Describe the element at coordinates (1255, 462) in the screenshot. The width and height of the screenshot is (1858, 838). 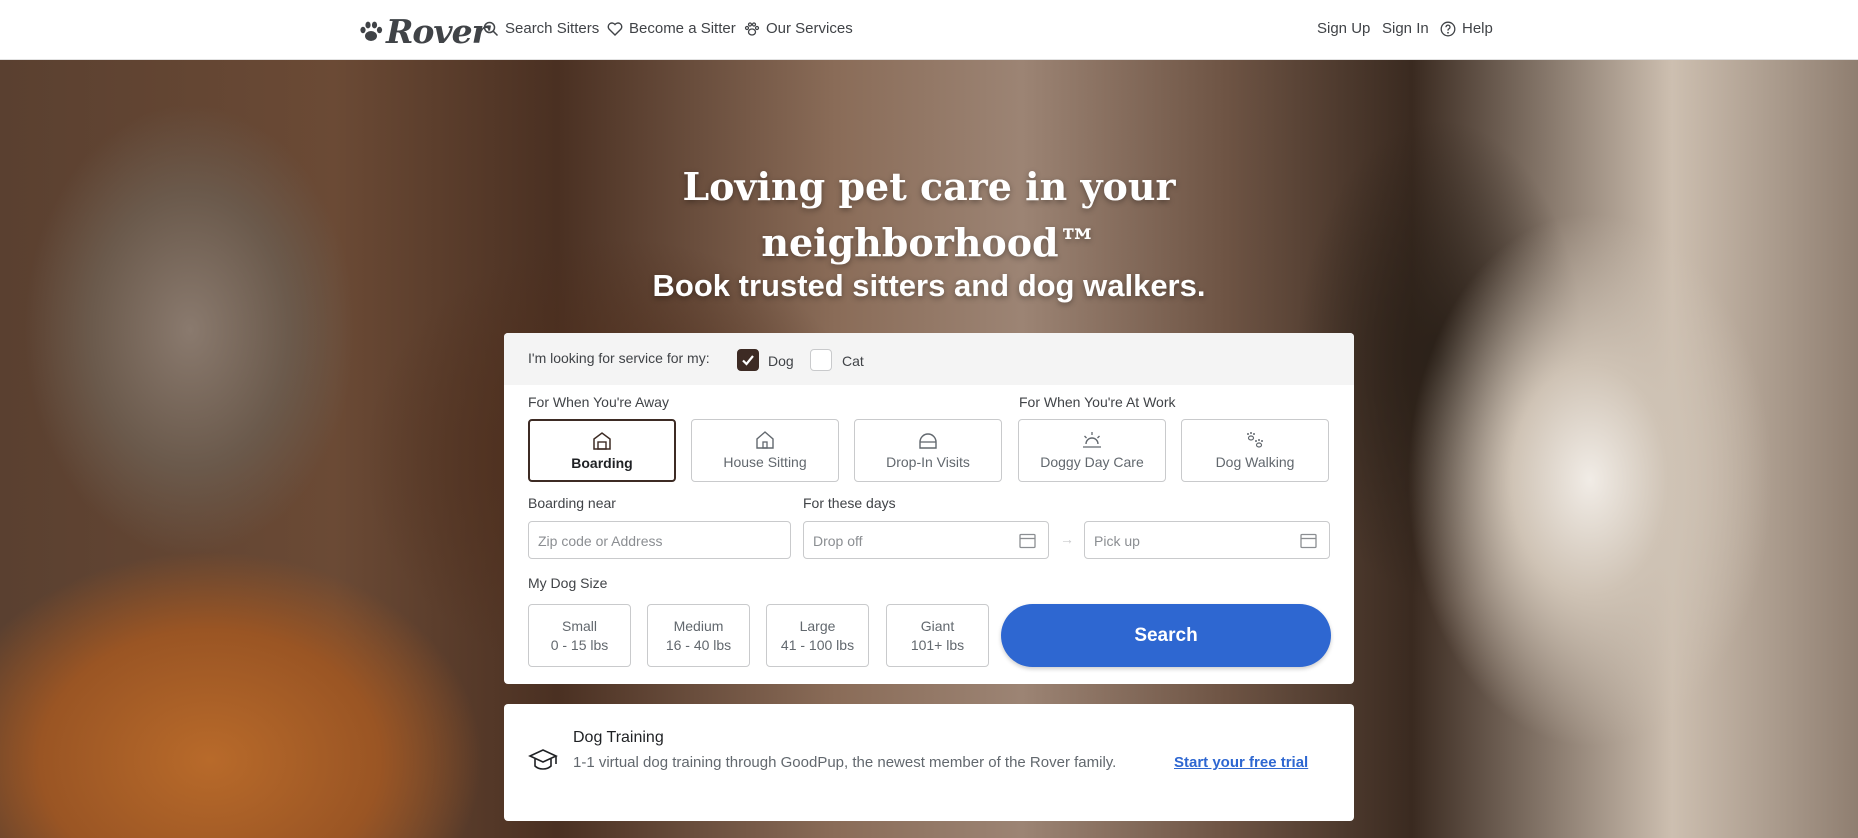
I see `service-dog-walking-label: Dog Walking` at that location.